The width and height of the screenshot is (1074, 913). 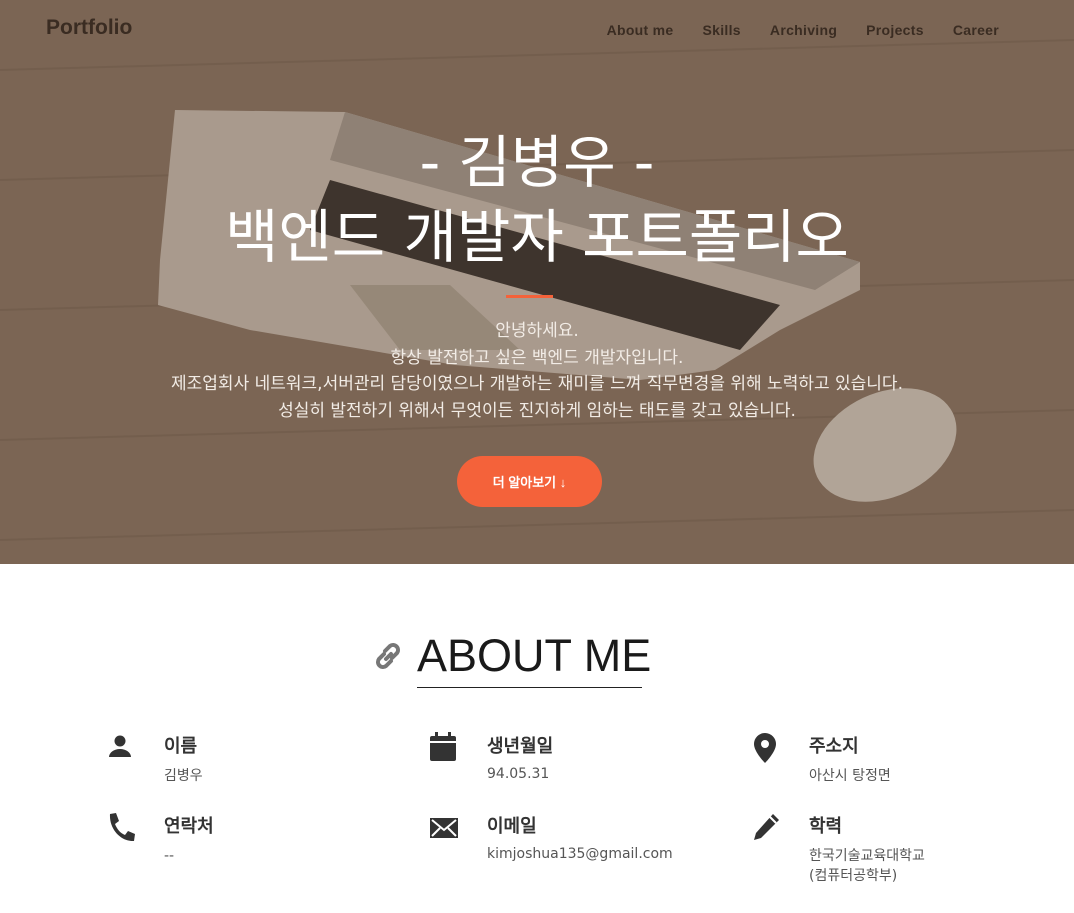 What do you see at coordinates (444, 828) in the screenshot?
I see `envelope-icon` at bounding box center [444, 828].